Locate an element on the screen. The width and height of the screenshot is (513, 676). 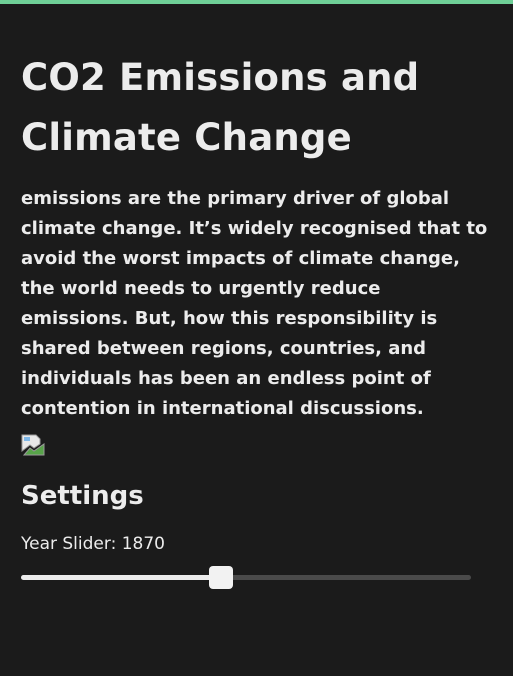
year-slider-label-text: Year Slider: is located at coordinates (71, 544).